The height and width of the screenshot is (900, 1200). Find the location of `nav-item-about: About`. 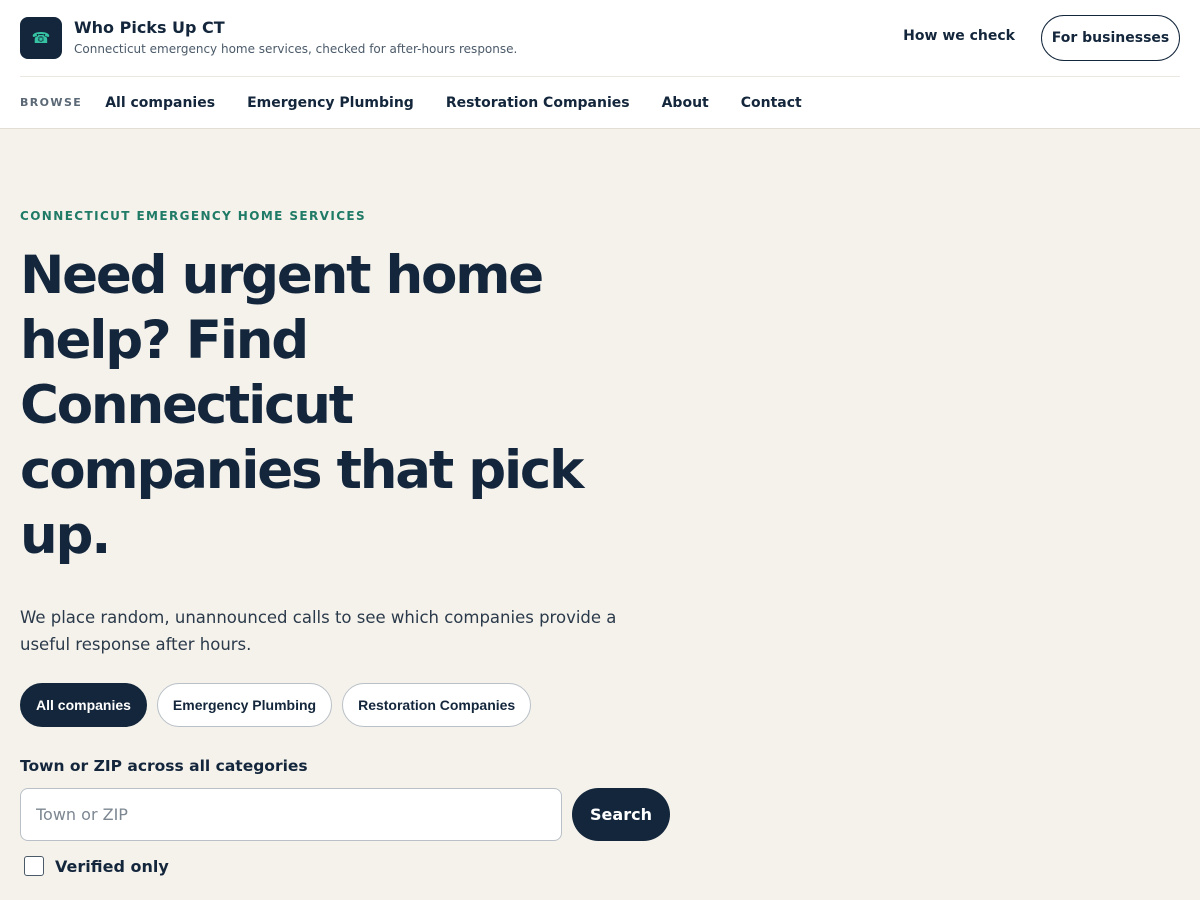

nav-item-about: About is located at coordinates (685, 103).